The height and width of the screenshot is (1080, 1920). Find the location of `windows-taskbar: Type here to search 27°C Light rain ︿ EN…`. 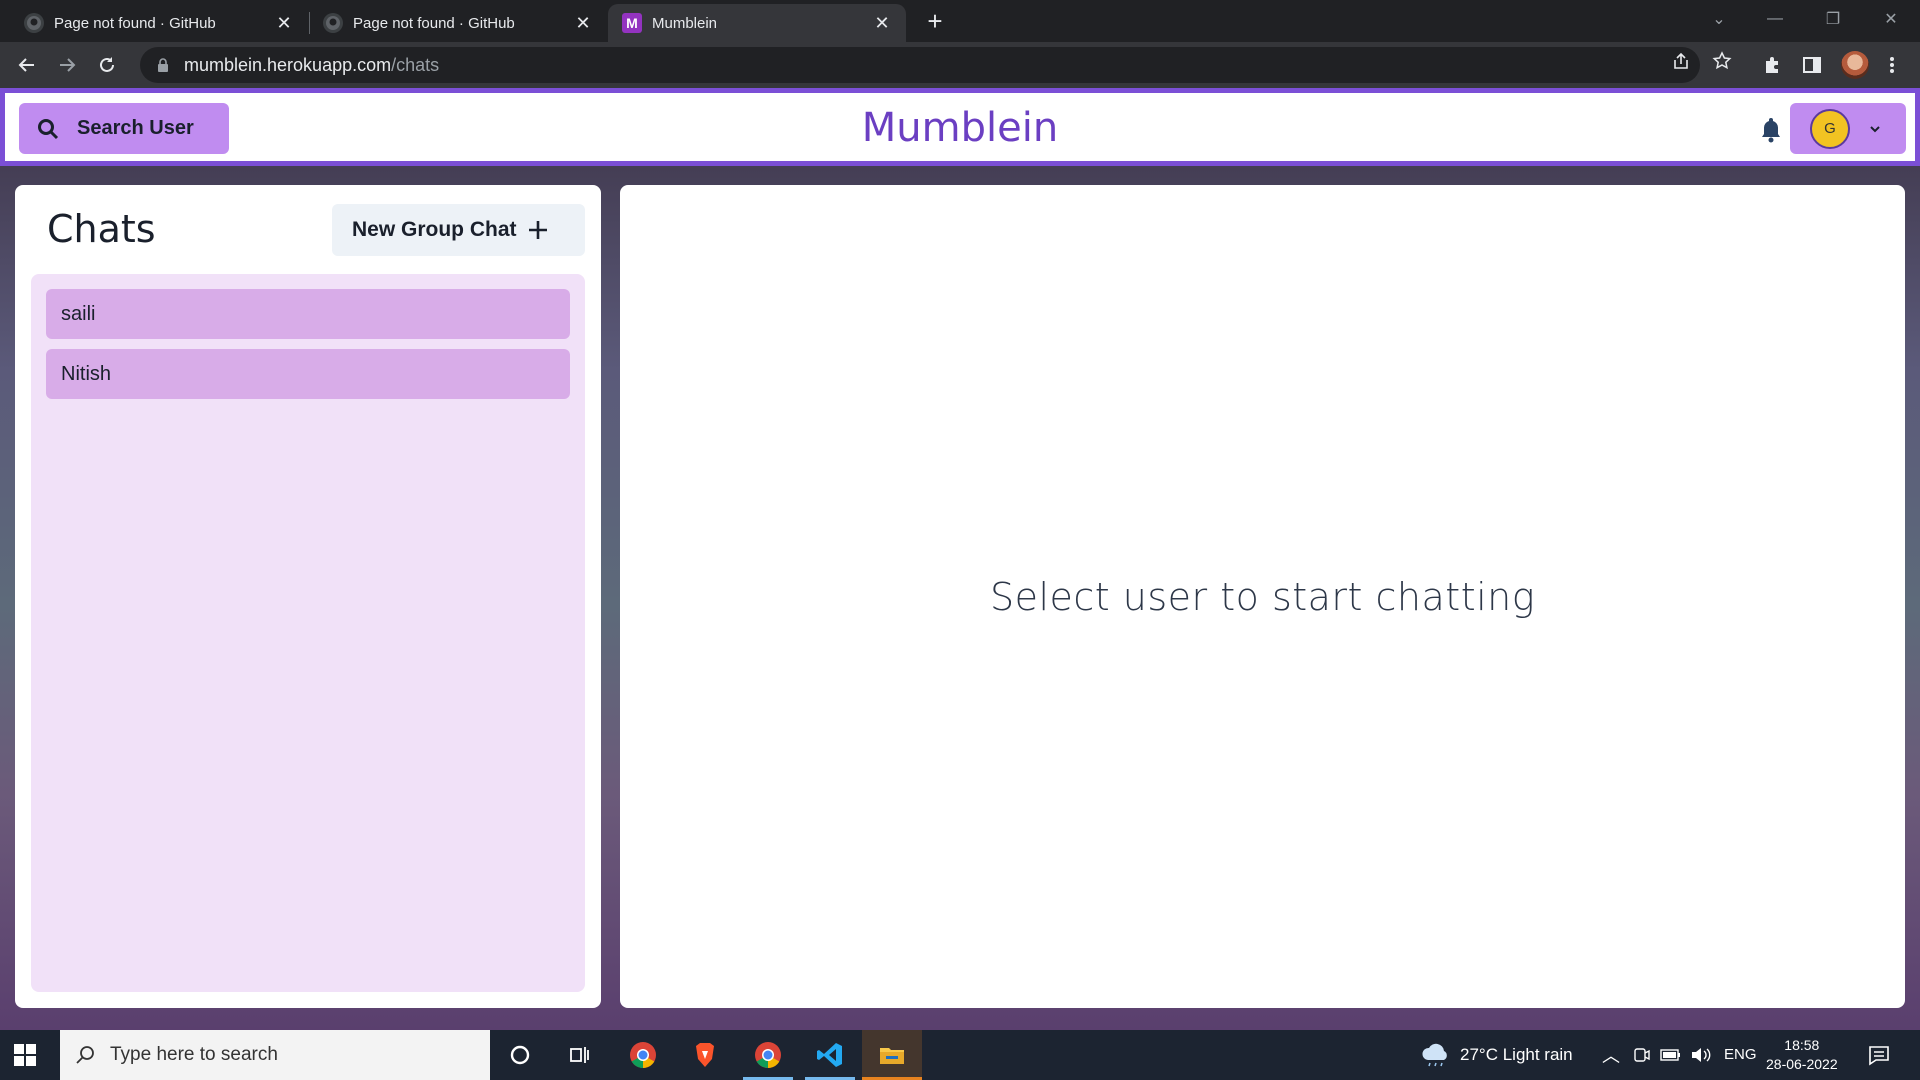

windows-taskbar: Type here to search 27°C Light rain ︿ EN… is located at coordinates (960, 1055).